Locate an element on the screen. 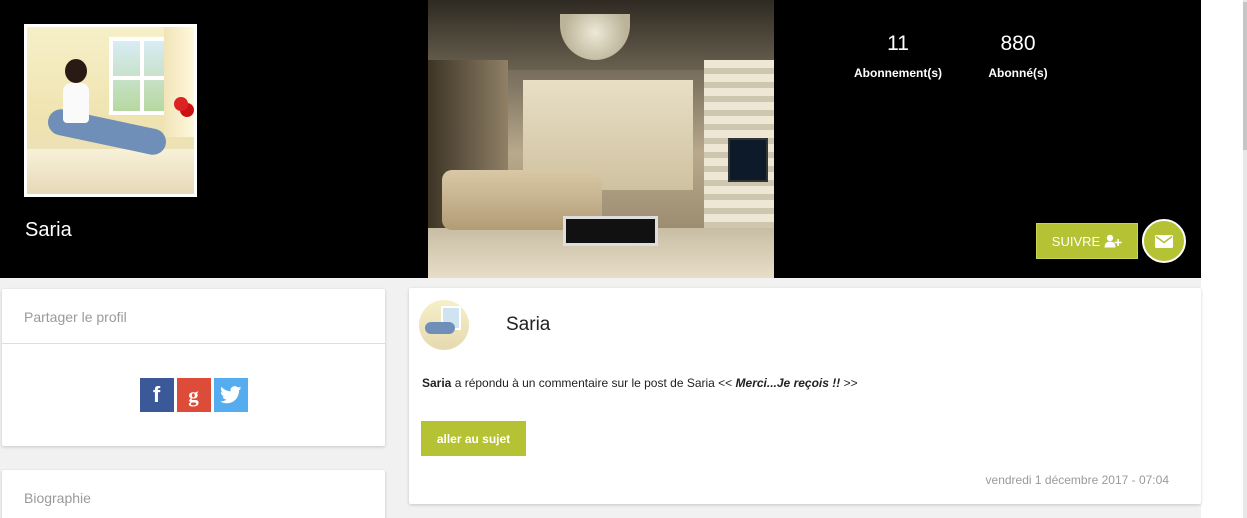 This screenshot has width=1247, height=518. right-gutter is located at coordinates (1224, 259).